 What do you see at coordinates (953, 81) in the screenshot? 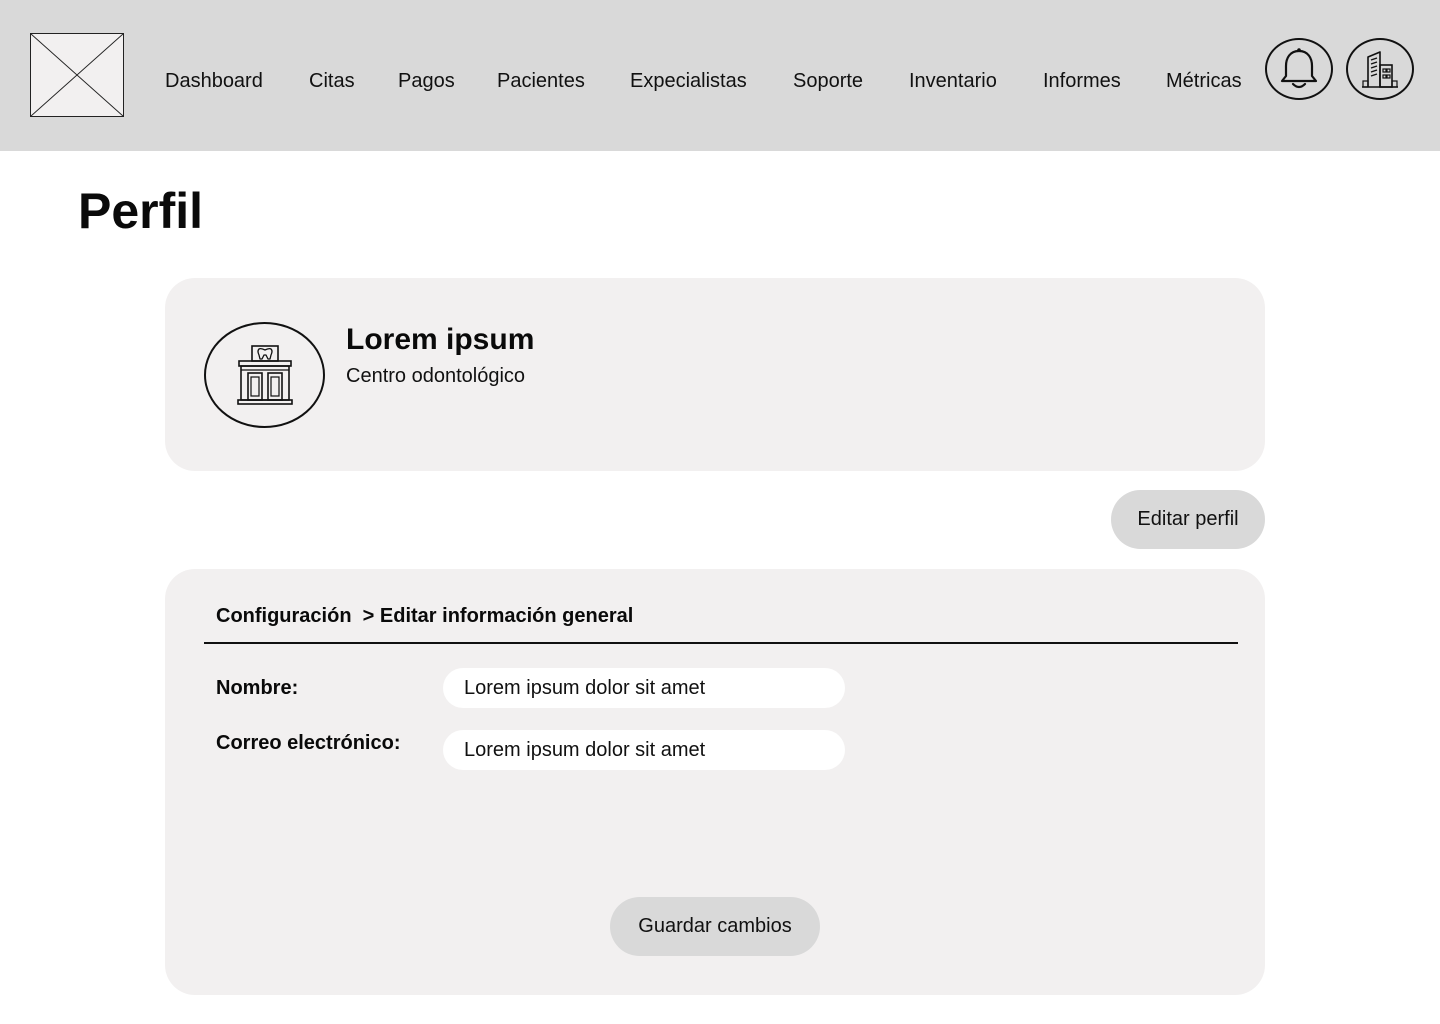
I see `nav-item-inventario: Inventario` at bounding box center [953, 81].